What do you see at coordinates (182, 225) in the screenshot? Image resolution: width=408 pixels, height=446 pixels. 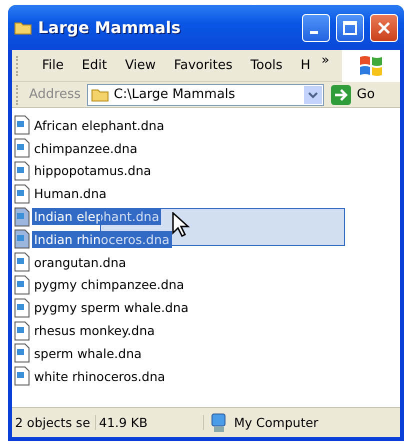 I see `cursor-icon` at bounding box center [182, 225].